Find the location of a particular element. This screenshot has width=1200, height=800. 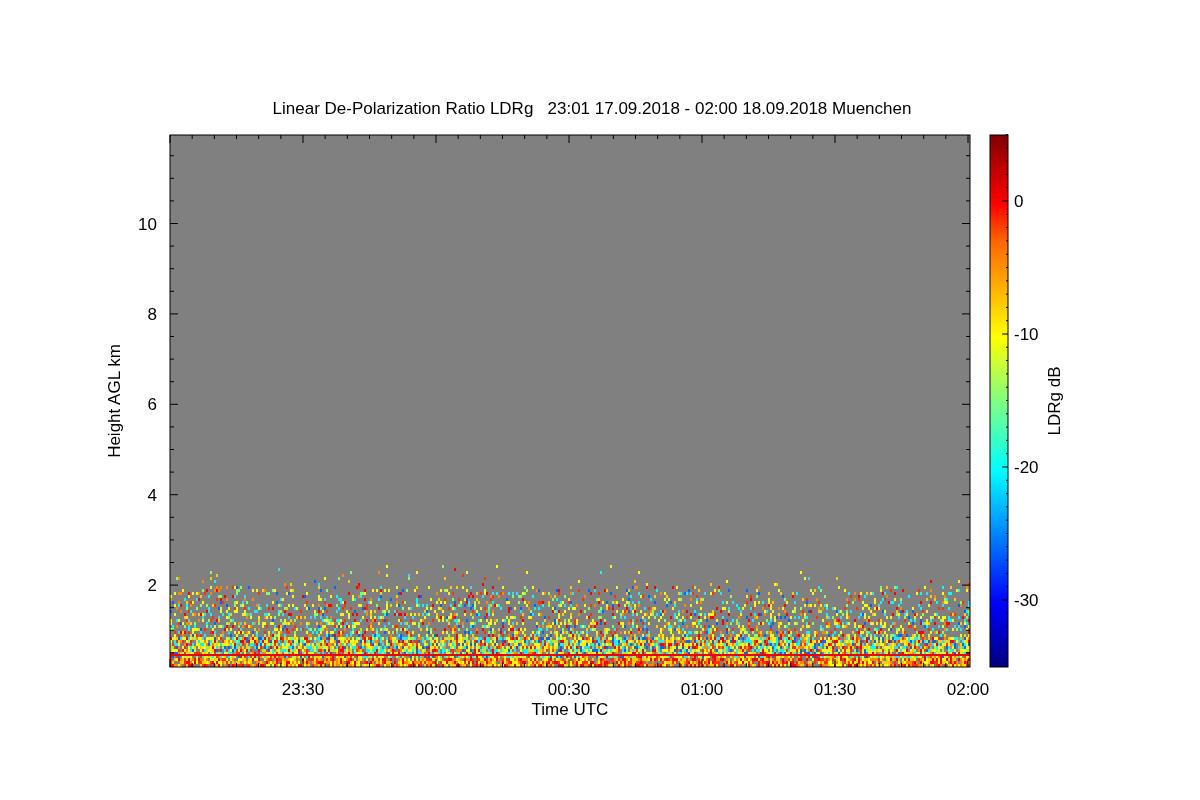

color-scale-tick-label: -20 is located at coordinates (1026, 467).